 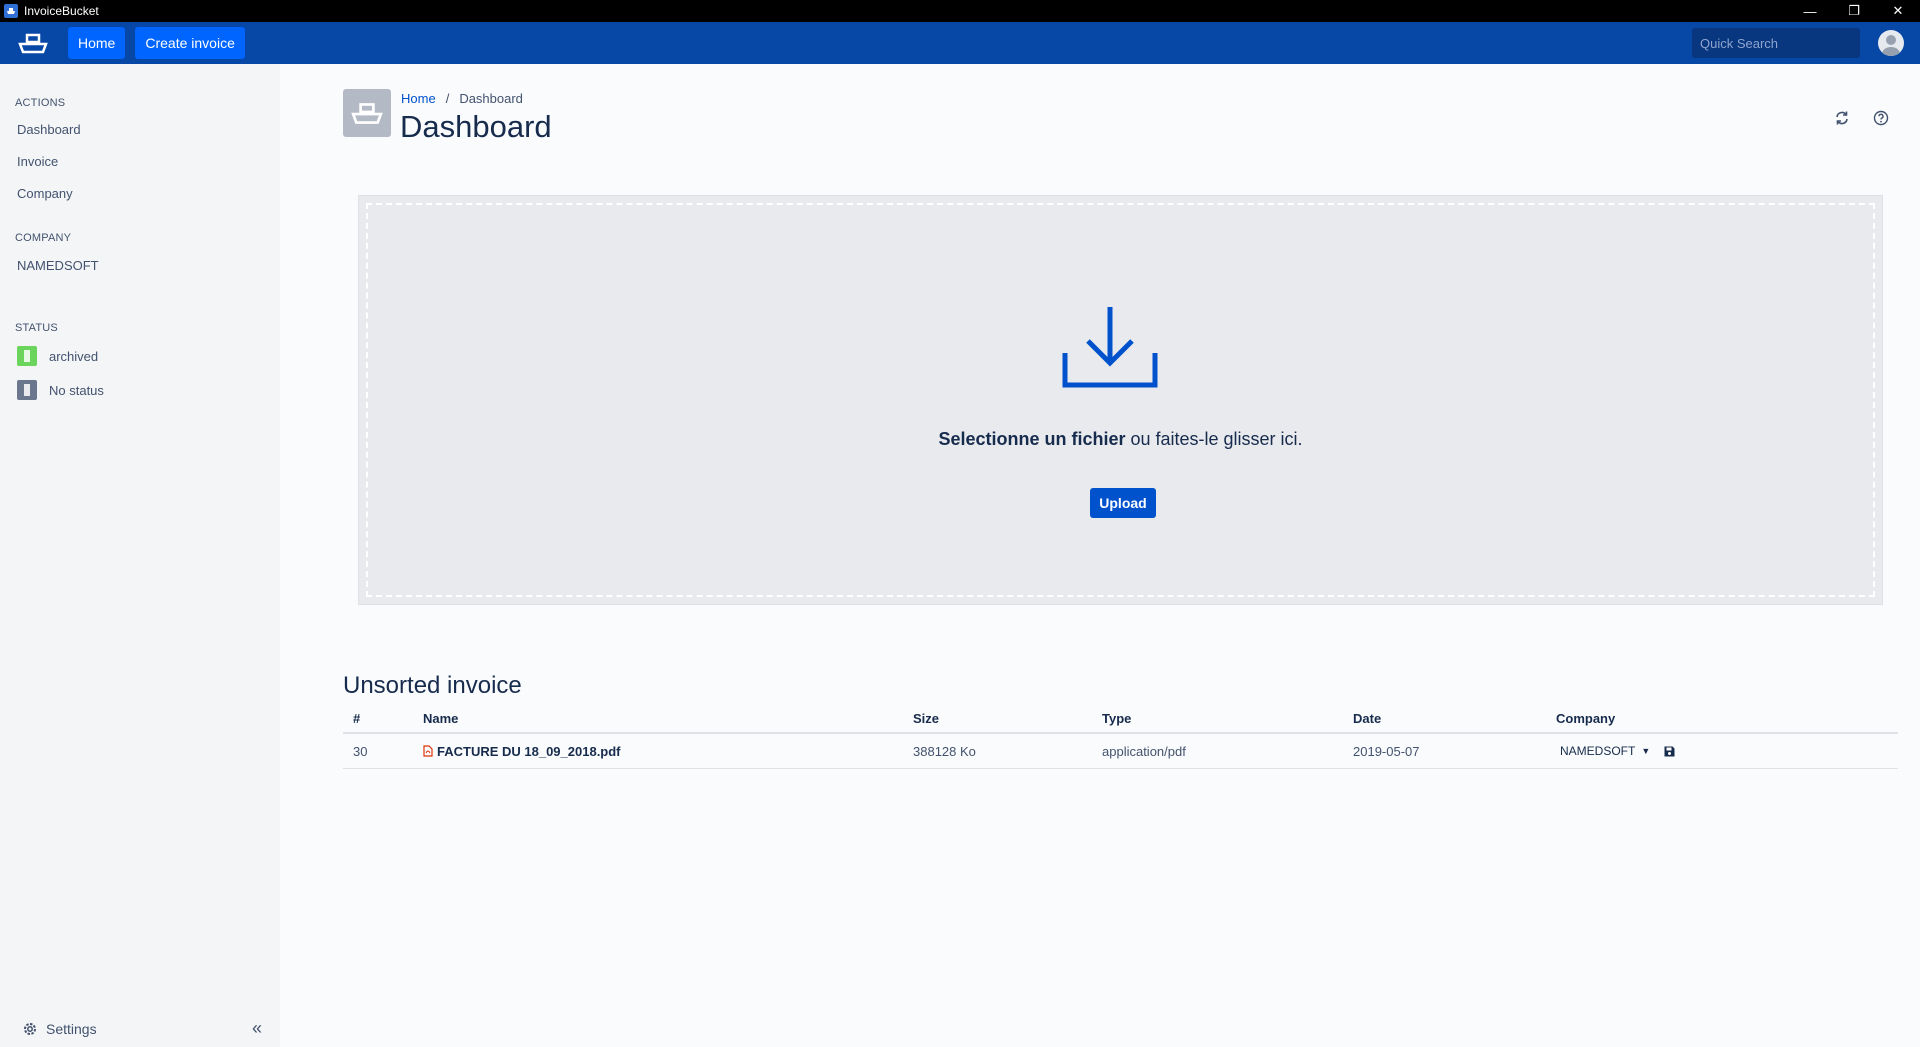 I want to click on table-header: # Name Size Type Date Company, so click(x=1120, y=719).